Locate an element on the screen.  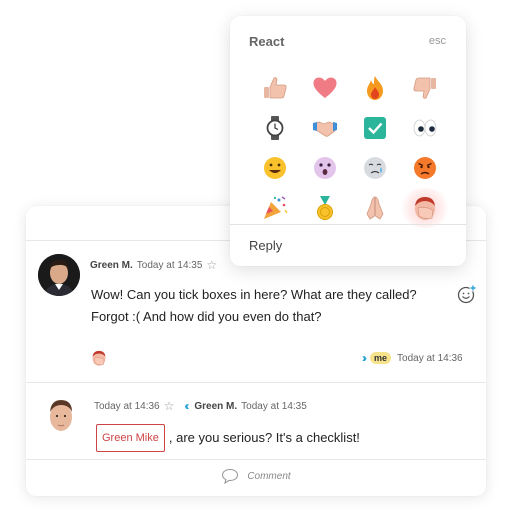
eyes-icon is located at coordinates (425, 128).